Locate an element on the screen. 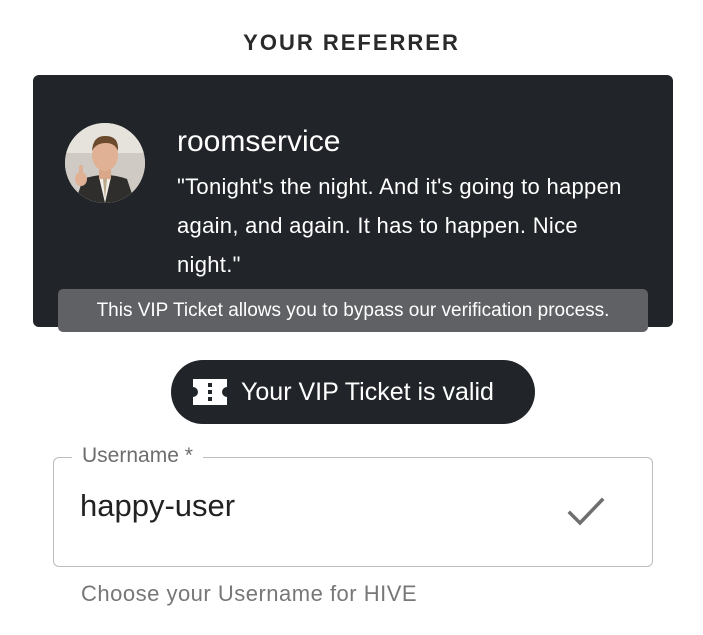 This screenshot has height=635, width=703. ticket-icon is located at coordinates (210, 392).